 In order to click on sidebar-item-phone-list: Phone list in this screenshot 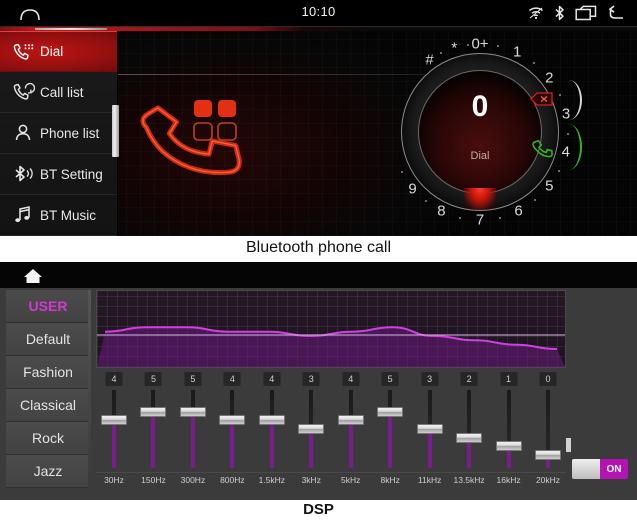, I will do `click(58, 133)`.